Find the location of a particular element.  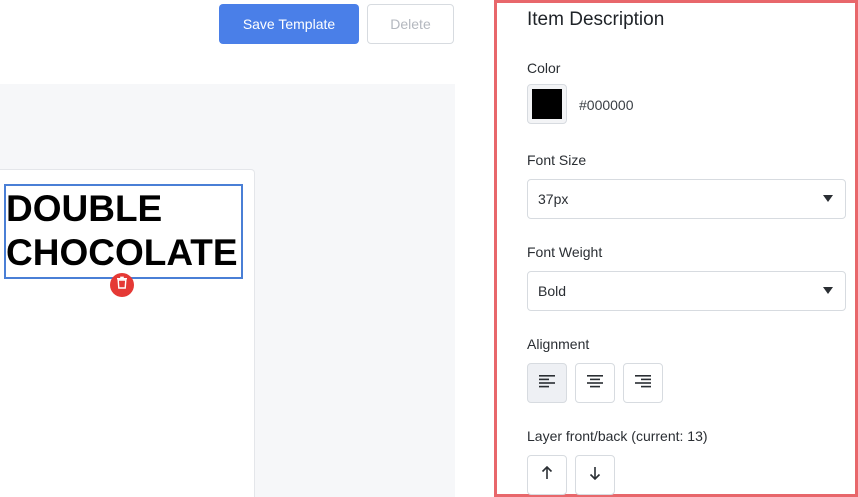

text-line-2: CHOCOLATE is located at coordinates (122, 252).